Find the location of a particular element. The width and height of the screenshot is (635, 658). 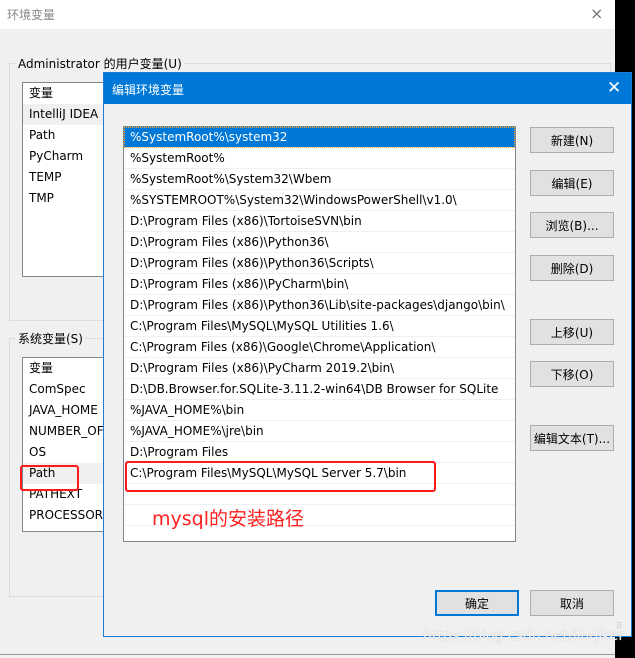

close-icon: × is located at coordinates (596, 13).